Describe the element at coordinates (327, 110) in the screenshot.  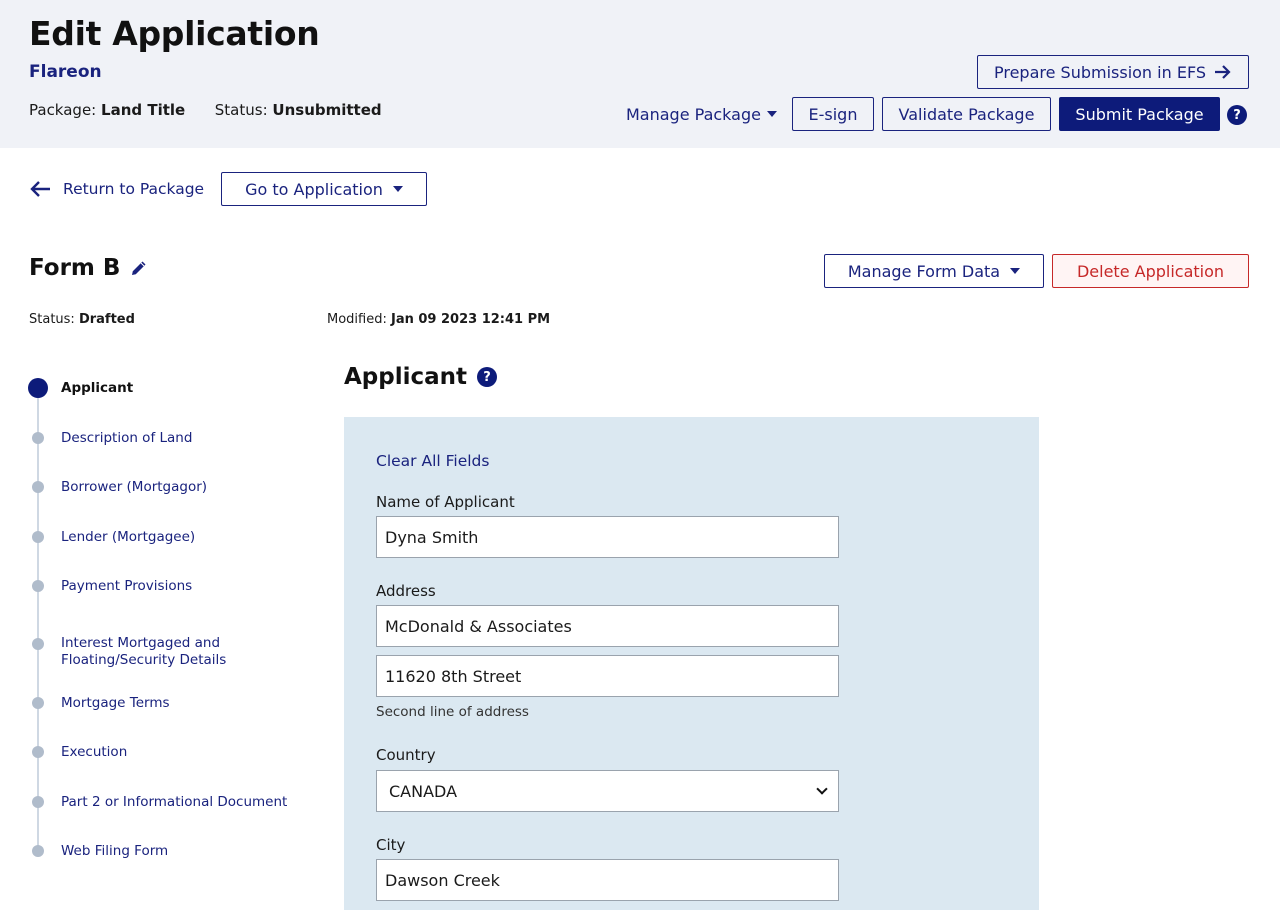
I see `package-status-value: Unsubmitted` at that location.